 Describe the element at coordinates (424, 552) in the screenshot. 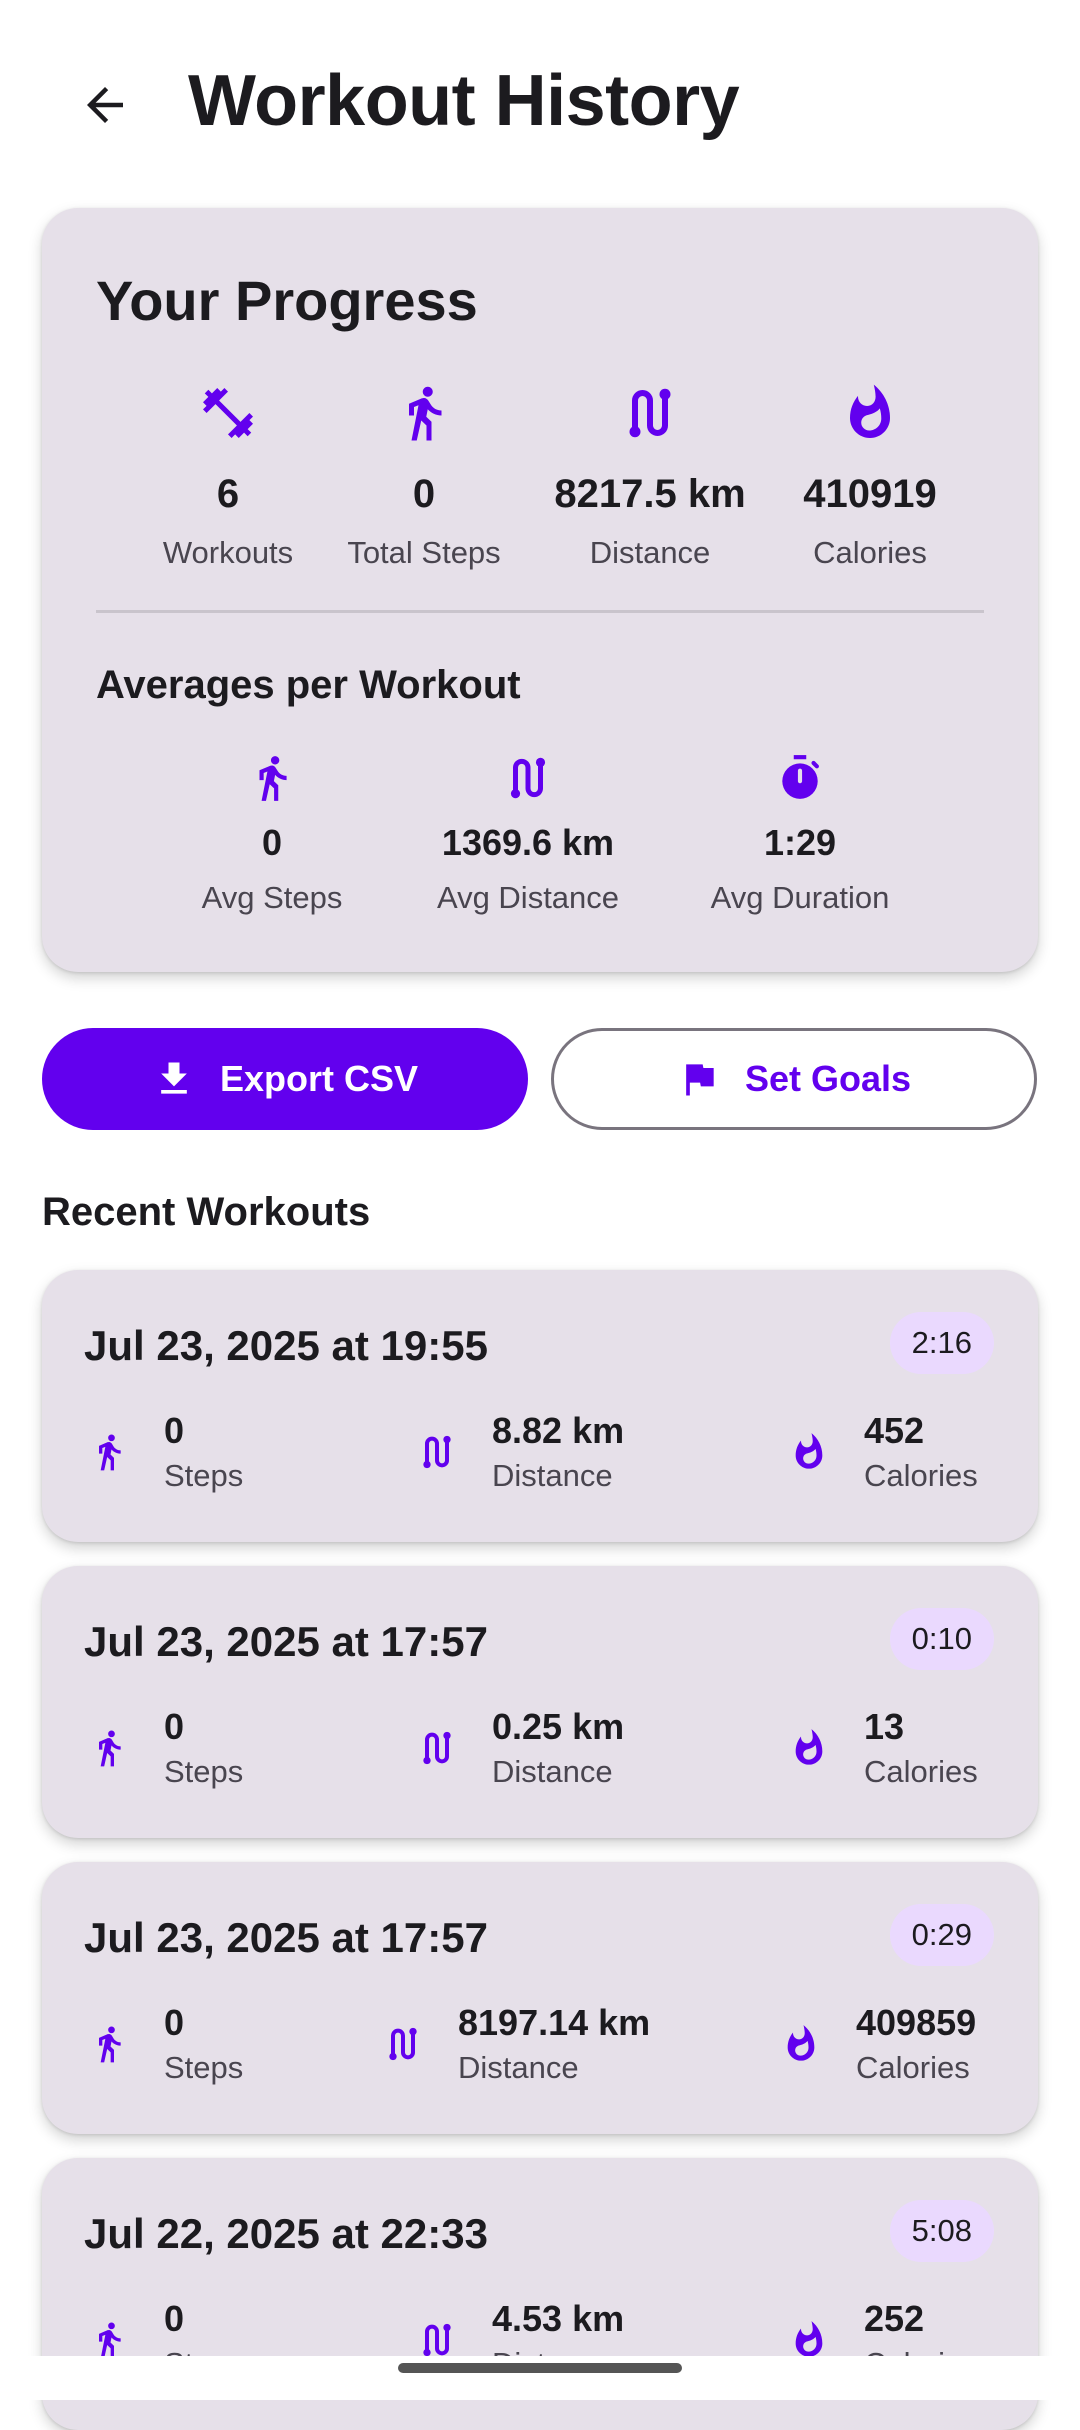

I see `stat-label: Total Steps` at that location.